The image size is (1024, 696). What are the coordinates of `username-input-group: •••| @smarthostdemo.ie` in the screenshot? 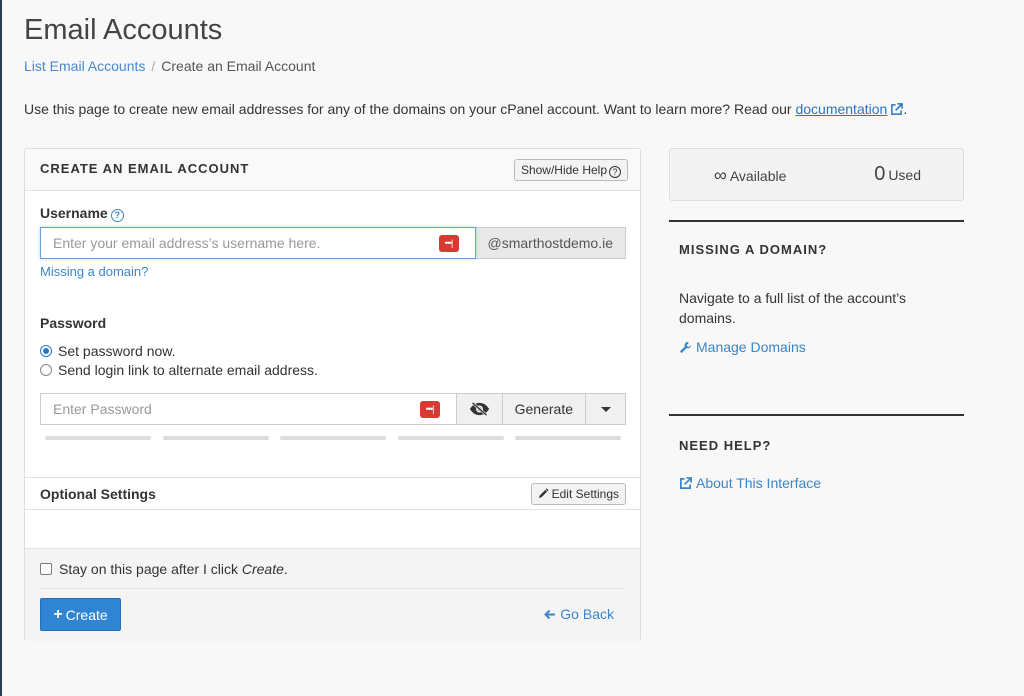 It's located at (333, 243).